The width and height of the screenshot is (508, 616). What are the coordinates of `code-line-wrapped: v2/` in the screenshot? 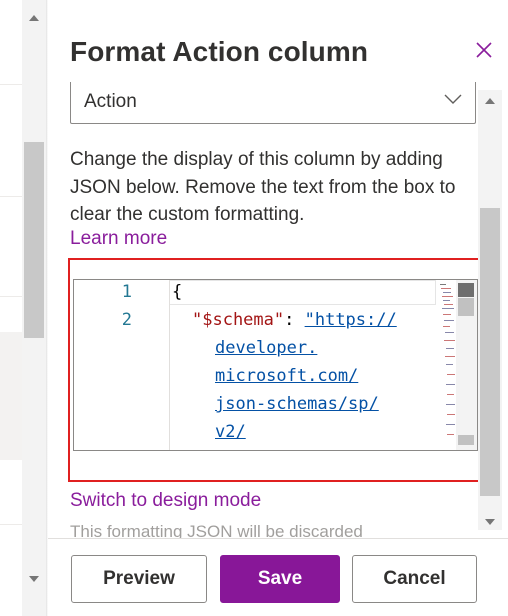 It's located at (230, 432).